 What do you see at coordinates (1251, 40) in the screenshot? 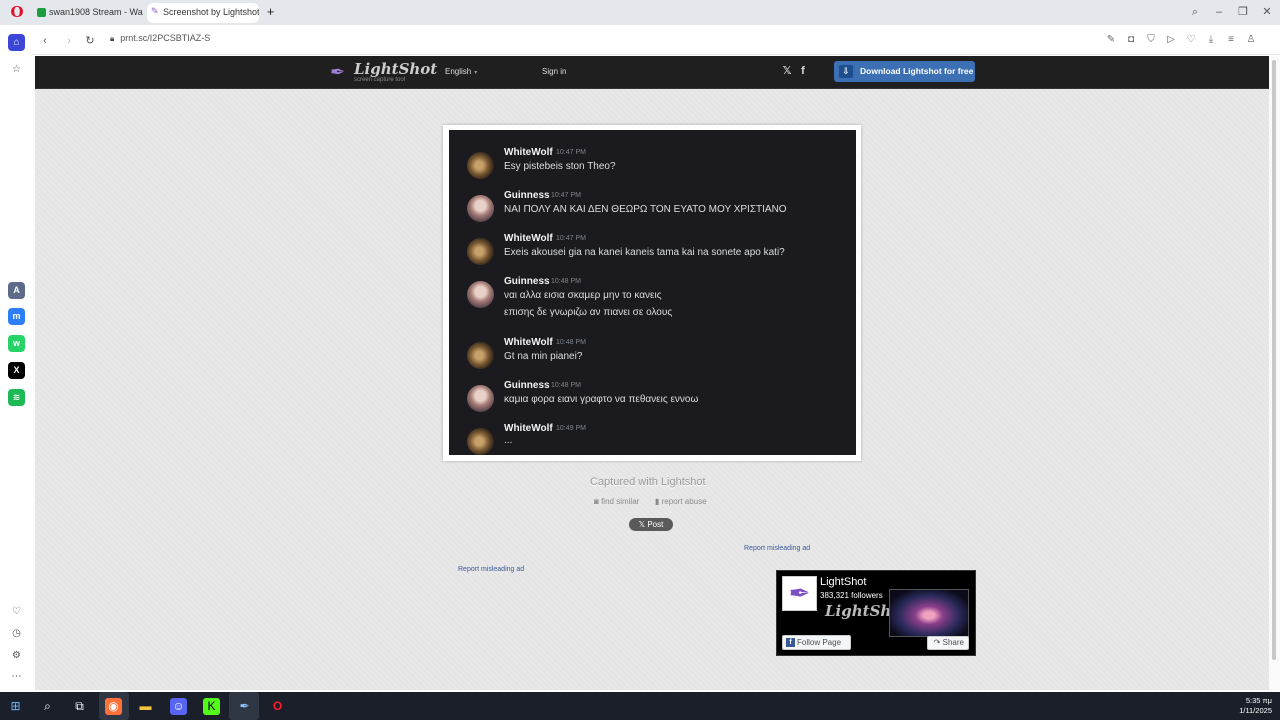
I see `profile-icon: ♙` at bounding box center [1251, 40].